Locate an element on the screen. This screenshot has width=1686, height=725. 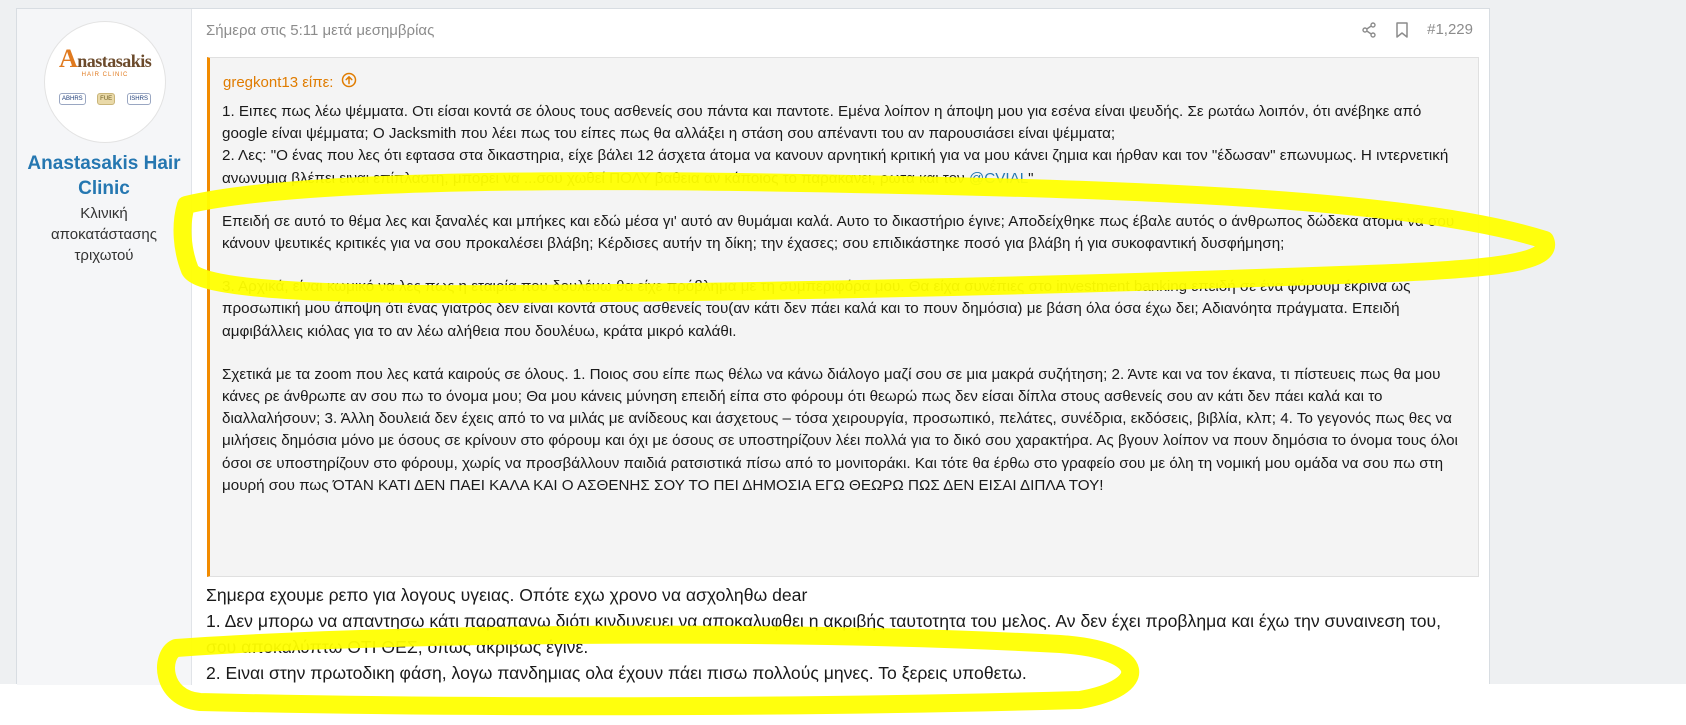
post-author-name: Anastasakis Hair Clinic is located at coordinates (104, 176).